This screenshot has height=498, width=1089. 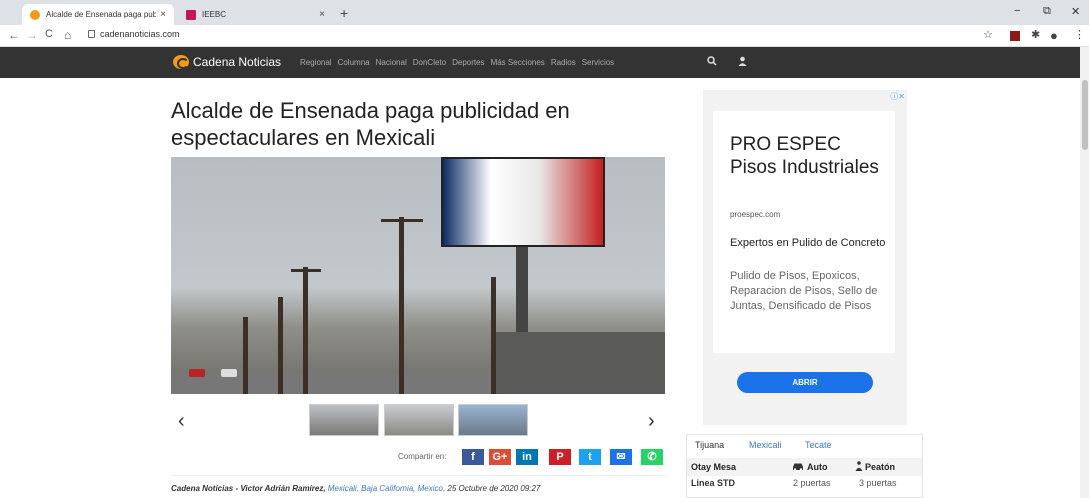 What do you see at coordinates (590, 457) in the screenshot?
I see `share-twitter-button: t` at bounding box center [590, 457].